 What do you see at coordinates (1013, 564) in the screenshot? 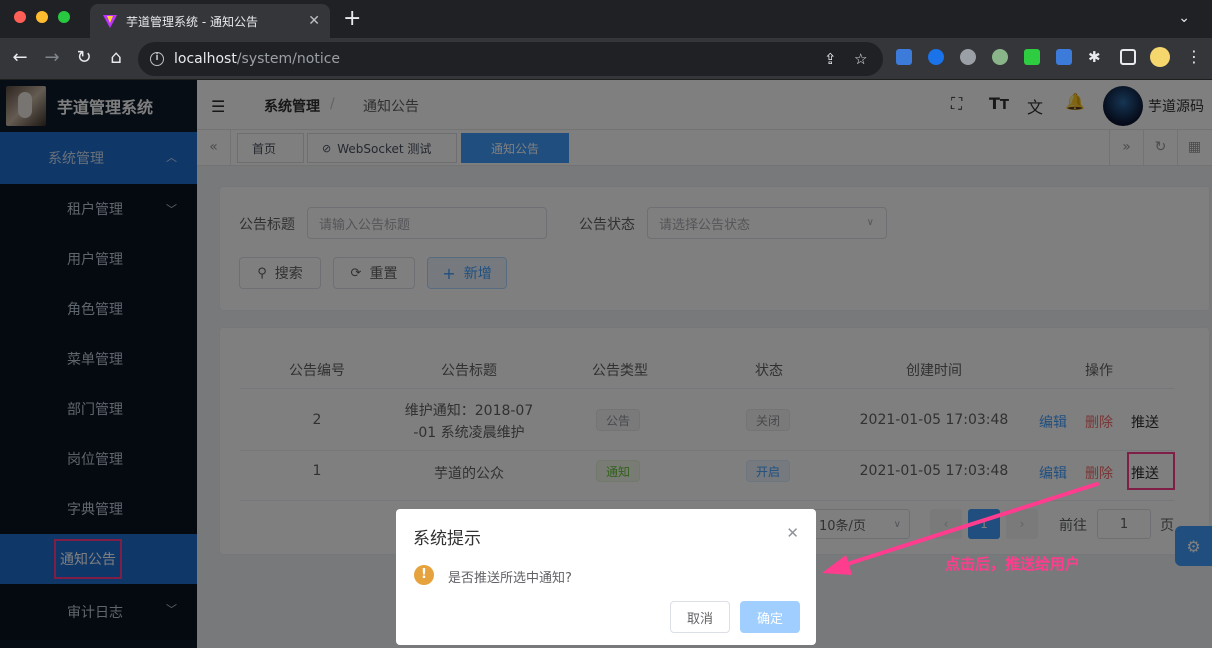
I see `annotation-text: 点击后，推送给用户` at bounding box center [1013, 564].